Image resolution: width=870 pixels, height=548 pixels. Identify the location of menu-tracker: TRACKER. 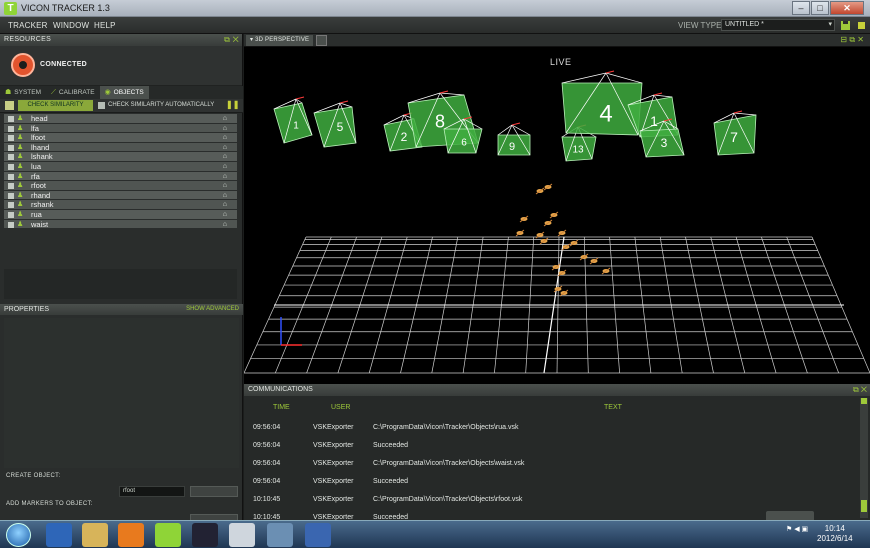
(28, 25).